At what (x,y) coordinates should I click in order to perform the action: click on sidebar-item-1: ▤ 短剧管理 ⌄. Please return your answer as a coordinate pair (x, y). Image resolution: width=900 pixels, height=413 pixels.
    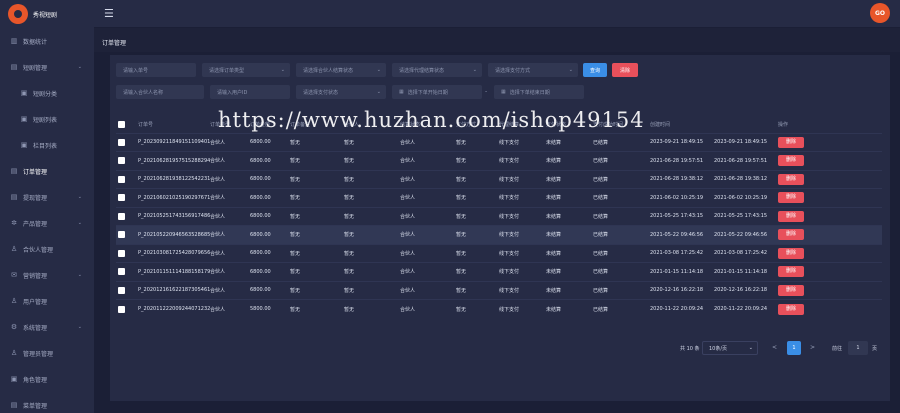
    Looking at the image, I should click on (47, 67).